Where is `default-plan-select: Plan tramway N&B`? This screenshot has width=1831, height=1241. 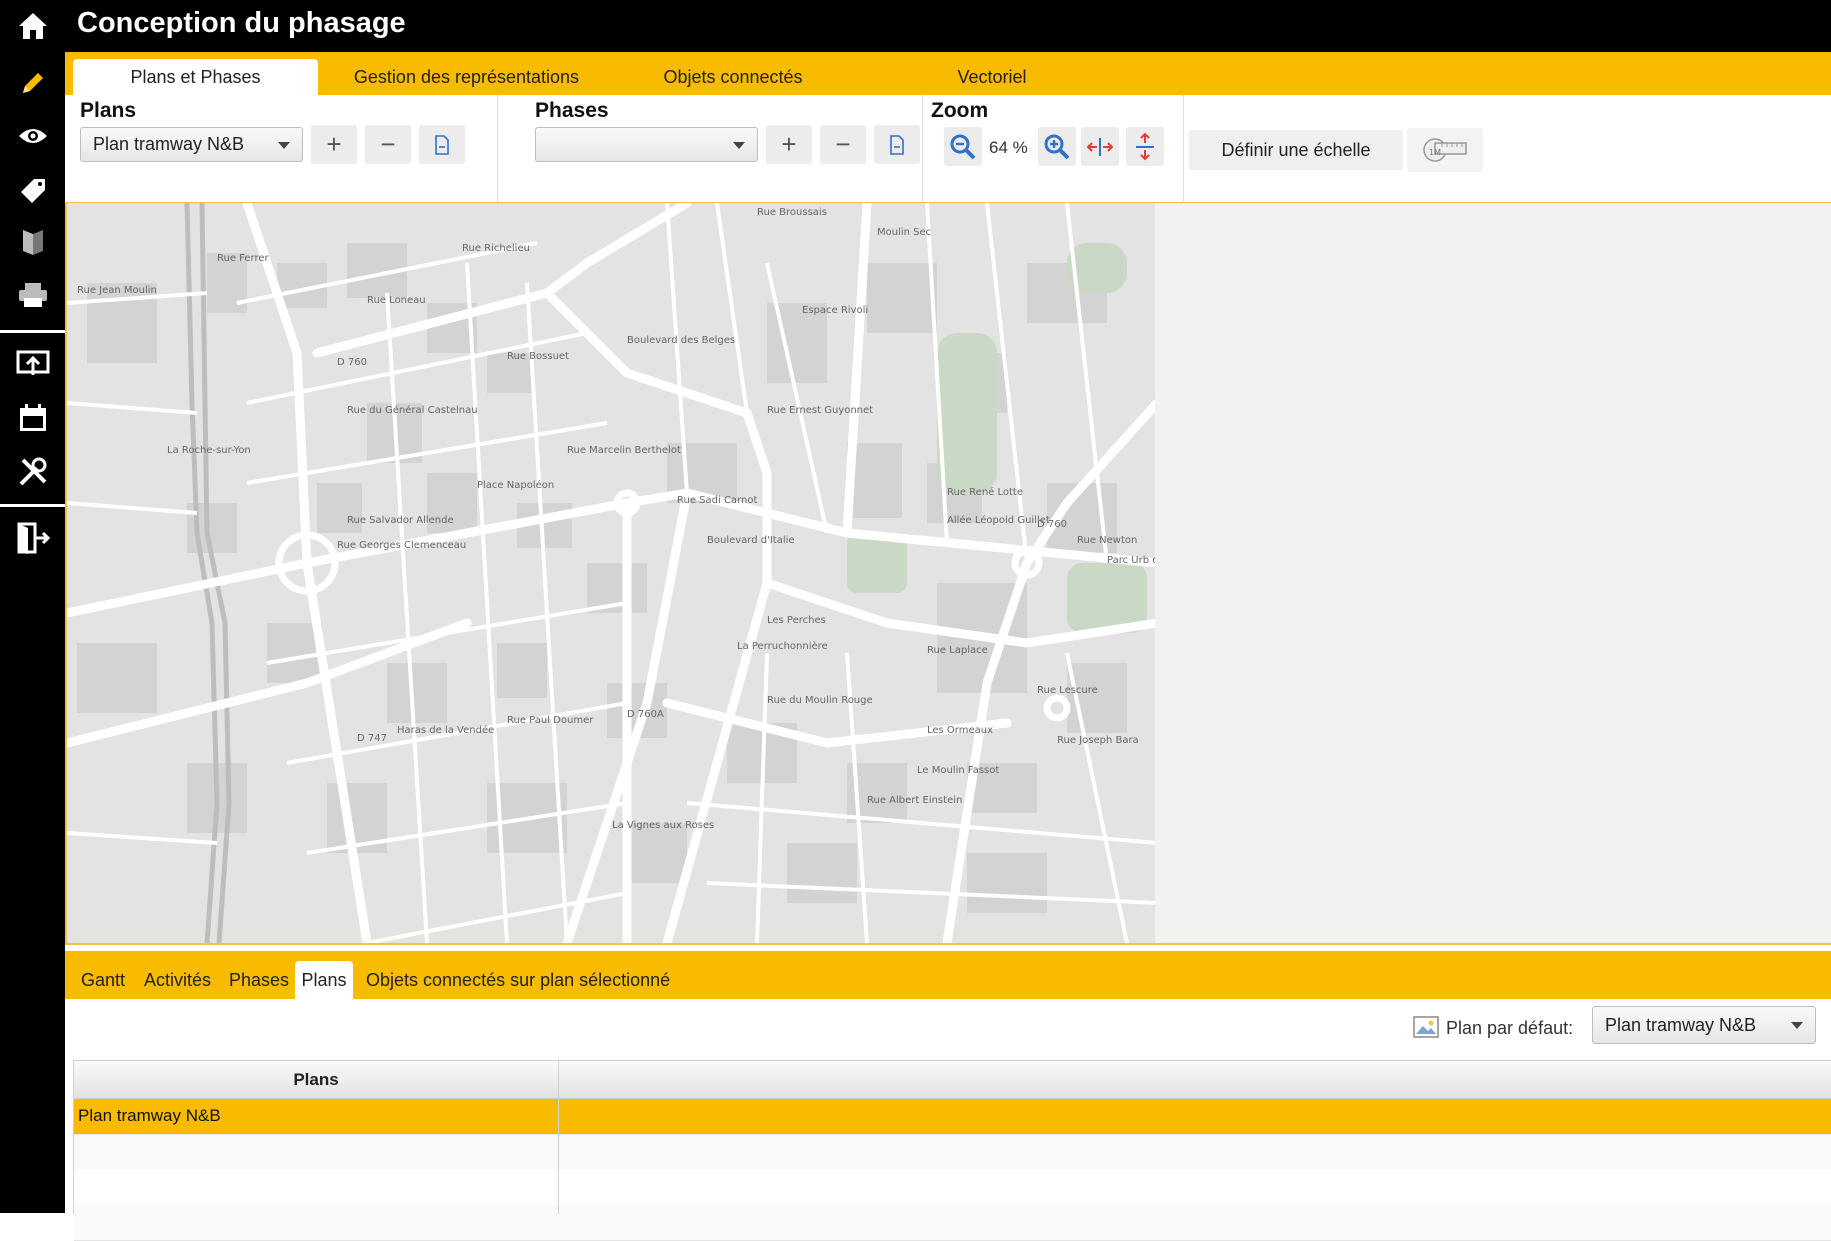
default-plan-select: Plan tramway N&B is located at coordinates (1704, 1025).